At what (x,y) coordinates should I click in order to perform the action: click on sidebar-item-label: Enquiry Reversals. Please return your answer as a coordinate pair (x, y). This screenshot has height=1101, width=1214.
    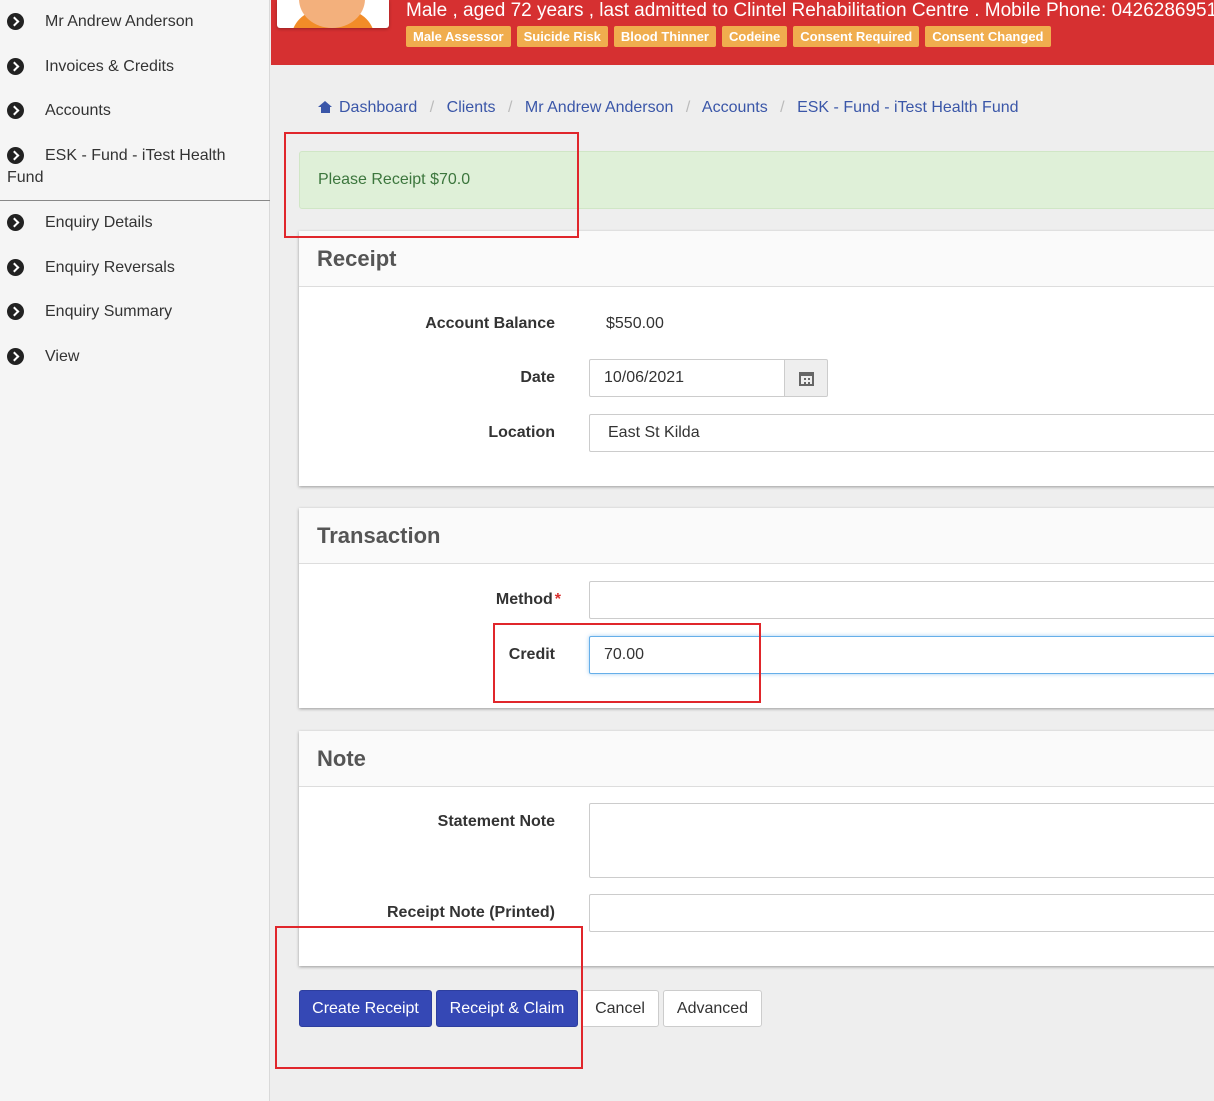
    Looking at the image, I should click on (110, 267).